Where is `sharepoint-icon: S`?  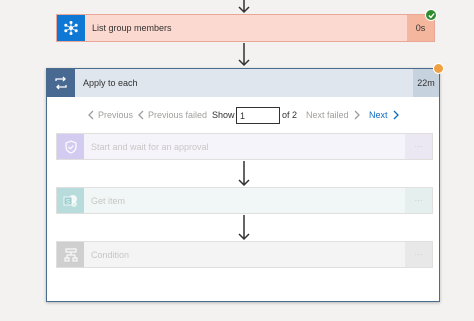
sharepoint-icon: S is located at coordinates (70, 200).